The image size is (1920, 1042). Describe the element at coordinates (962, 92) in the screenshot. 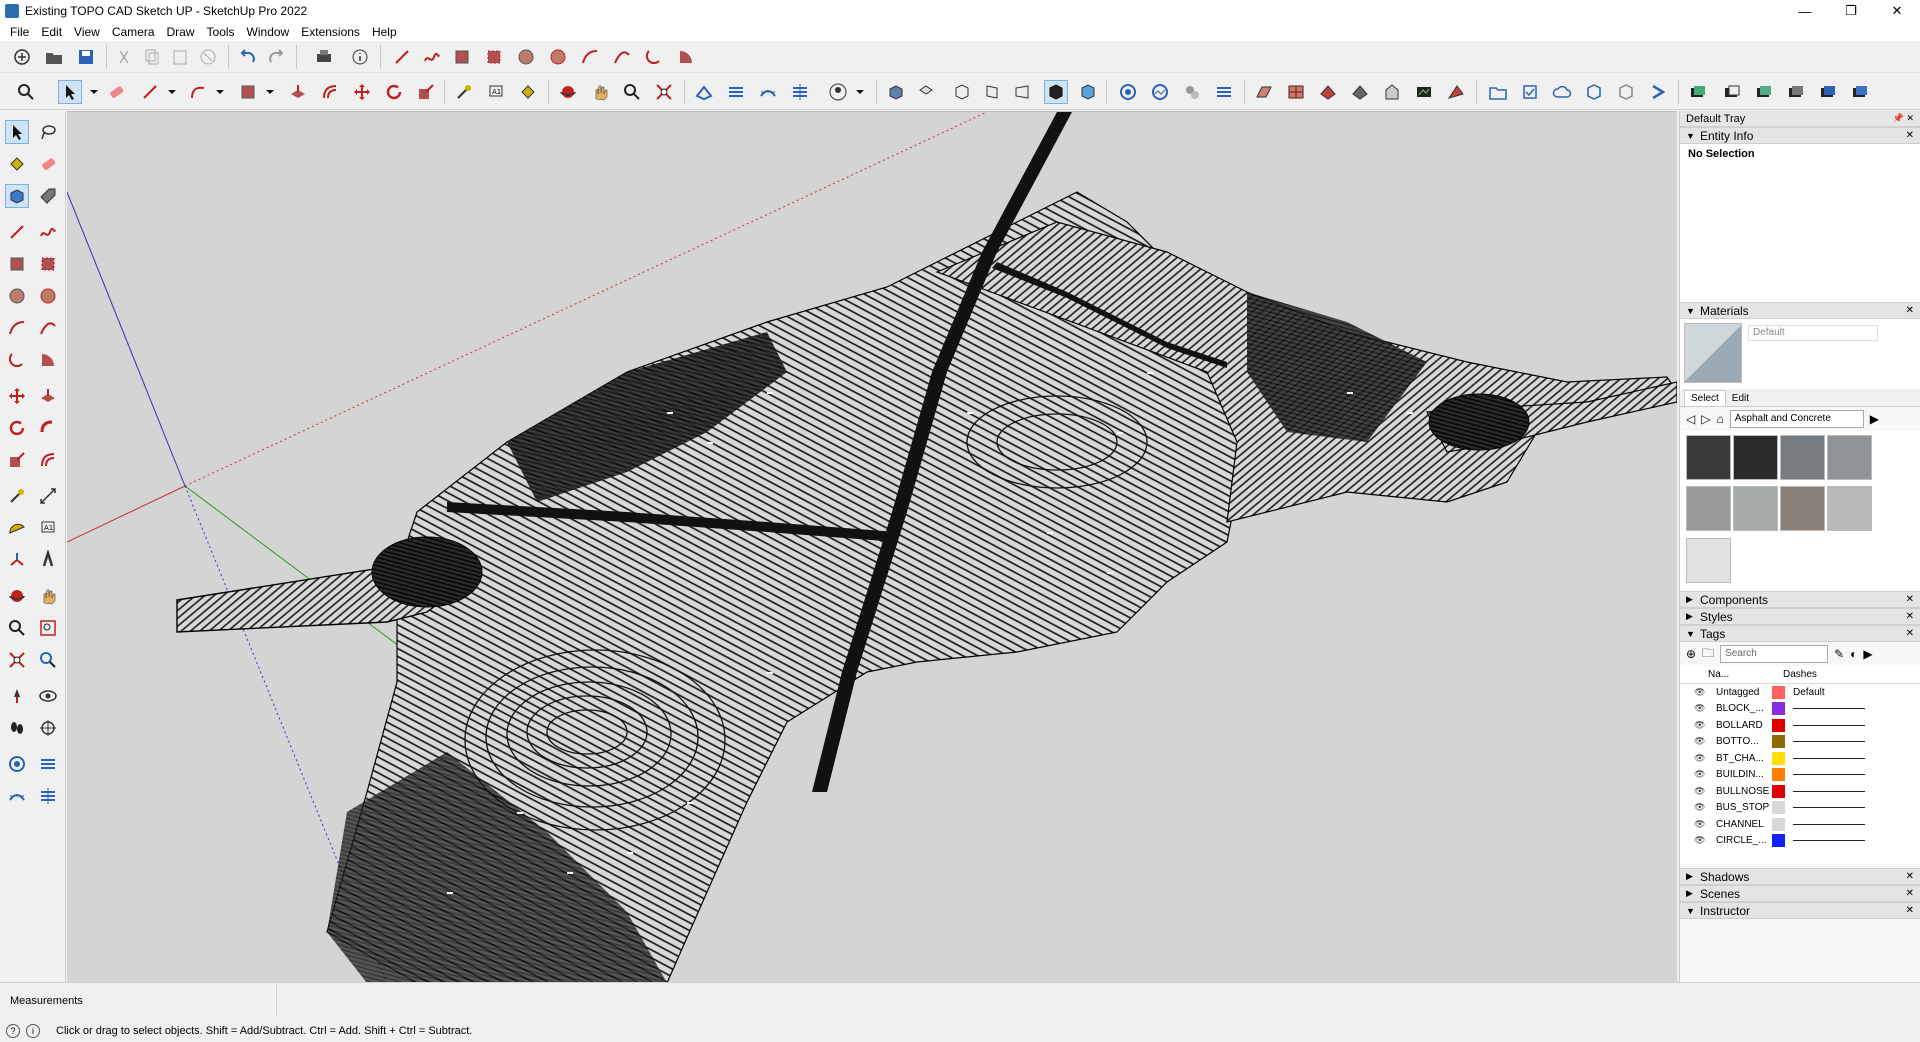

I see `front-view-icon` at that location.